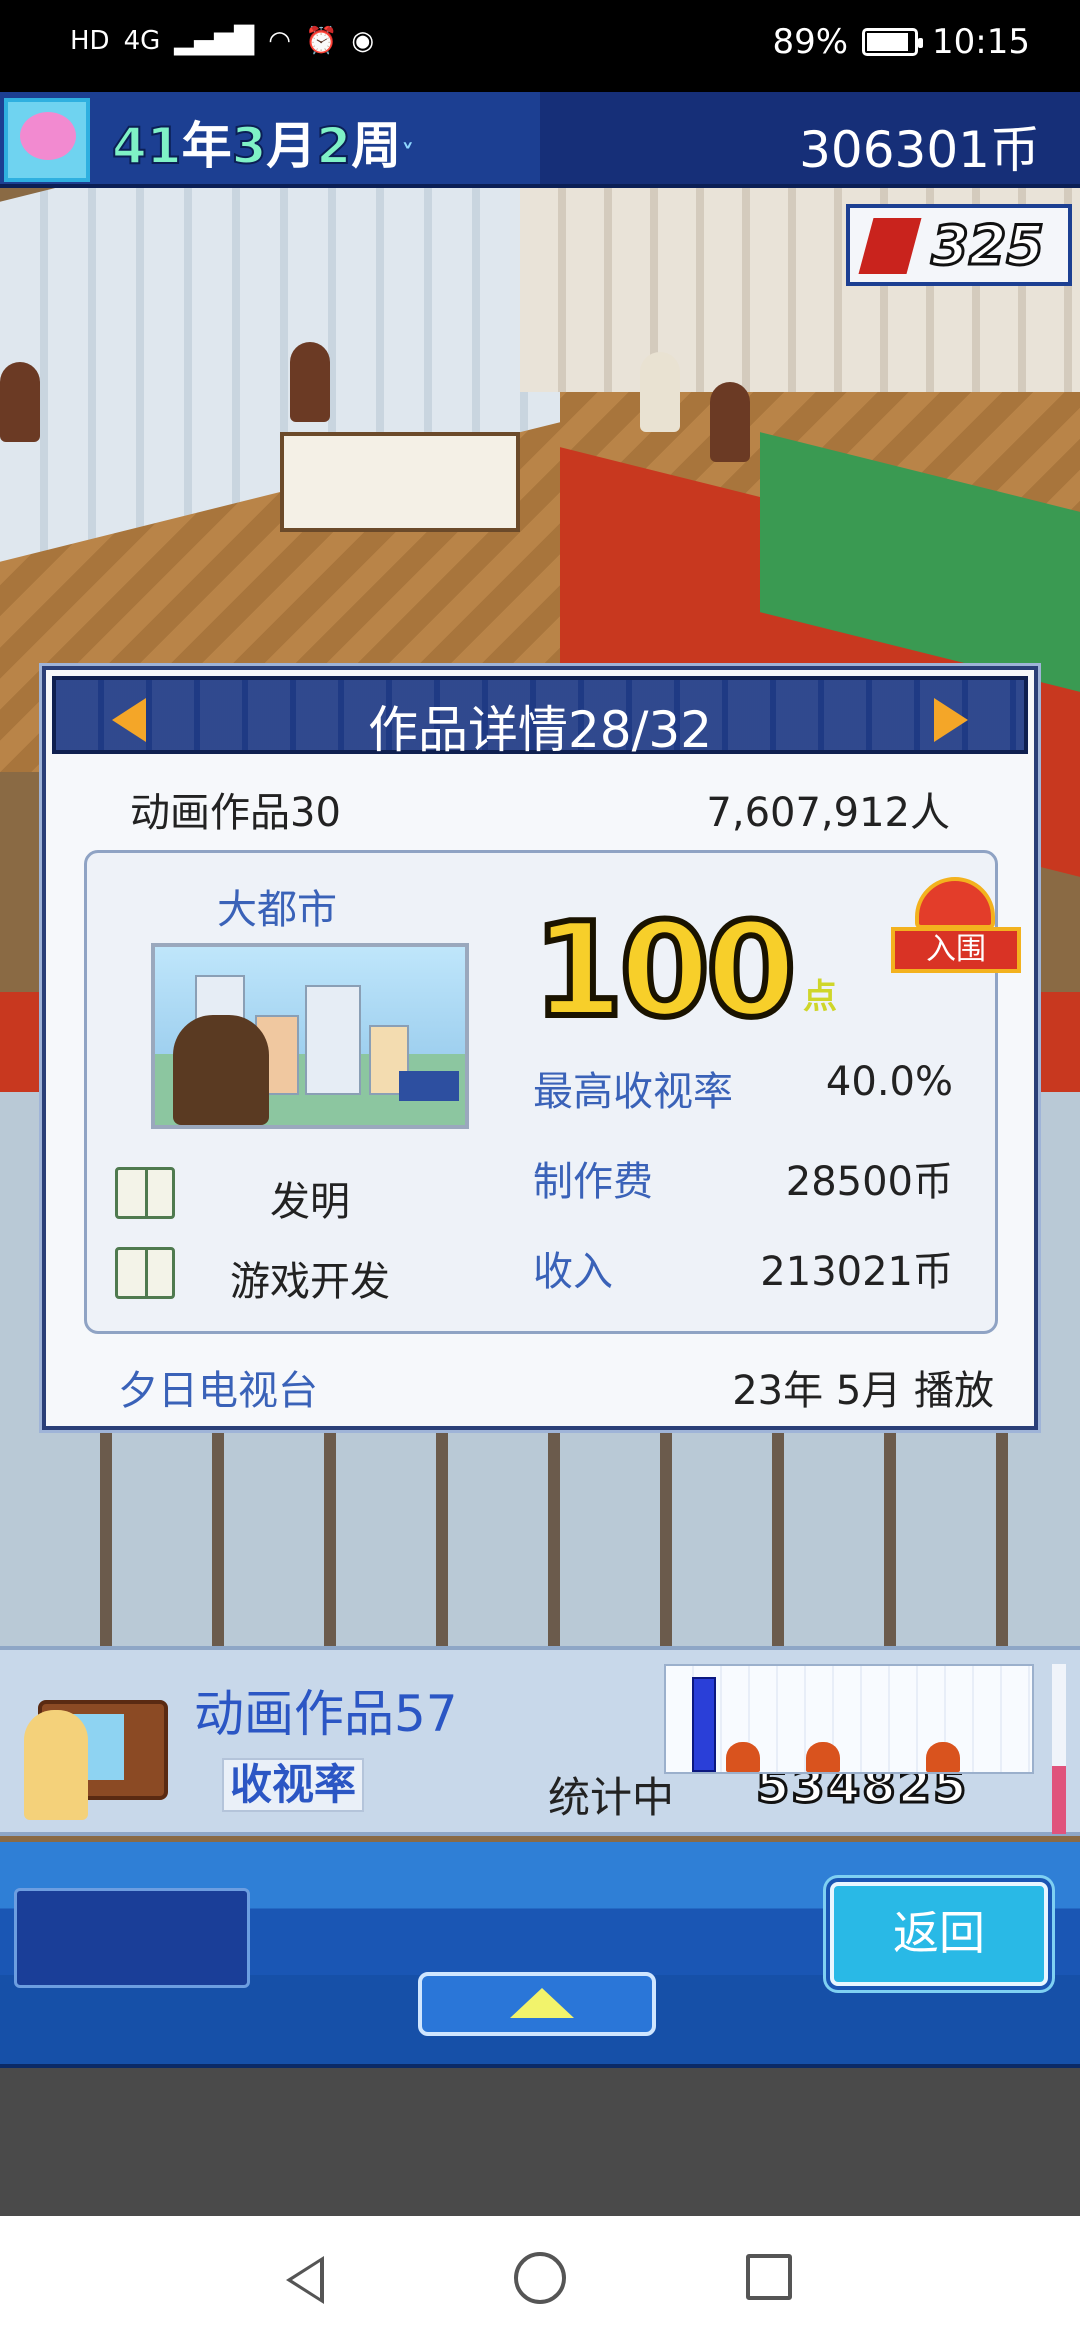  I want to click on stat-value: 40.0%, so click(889, 1082).